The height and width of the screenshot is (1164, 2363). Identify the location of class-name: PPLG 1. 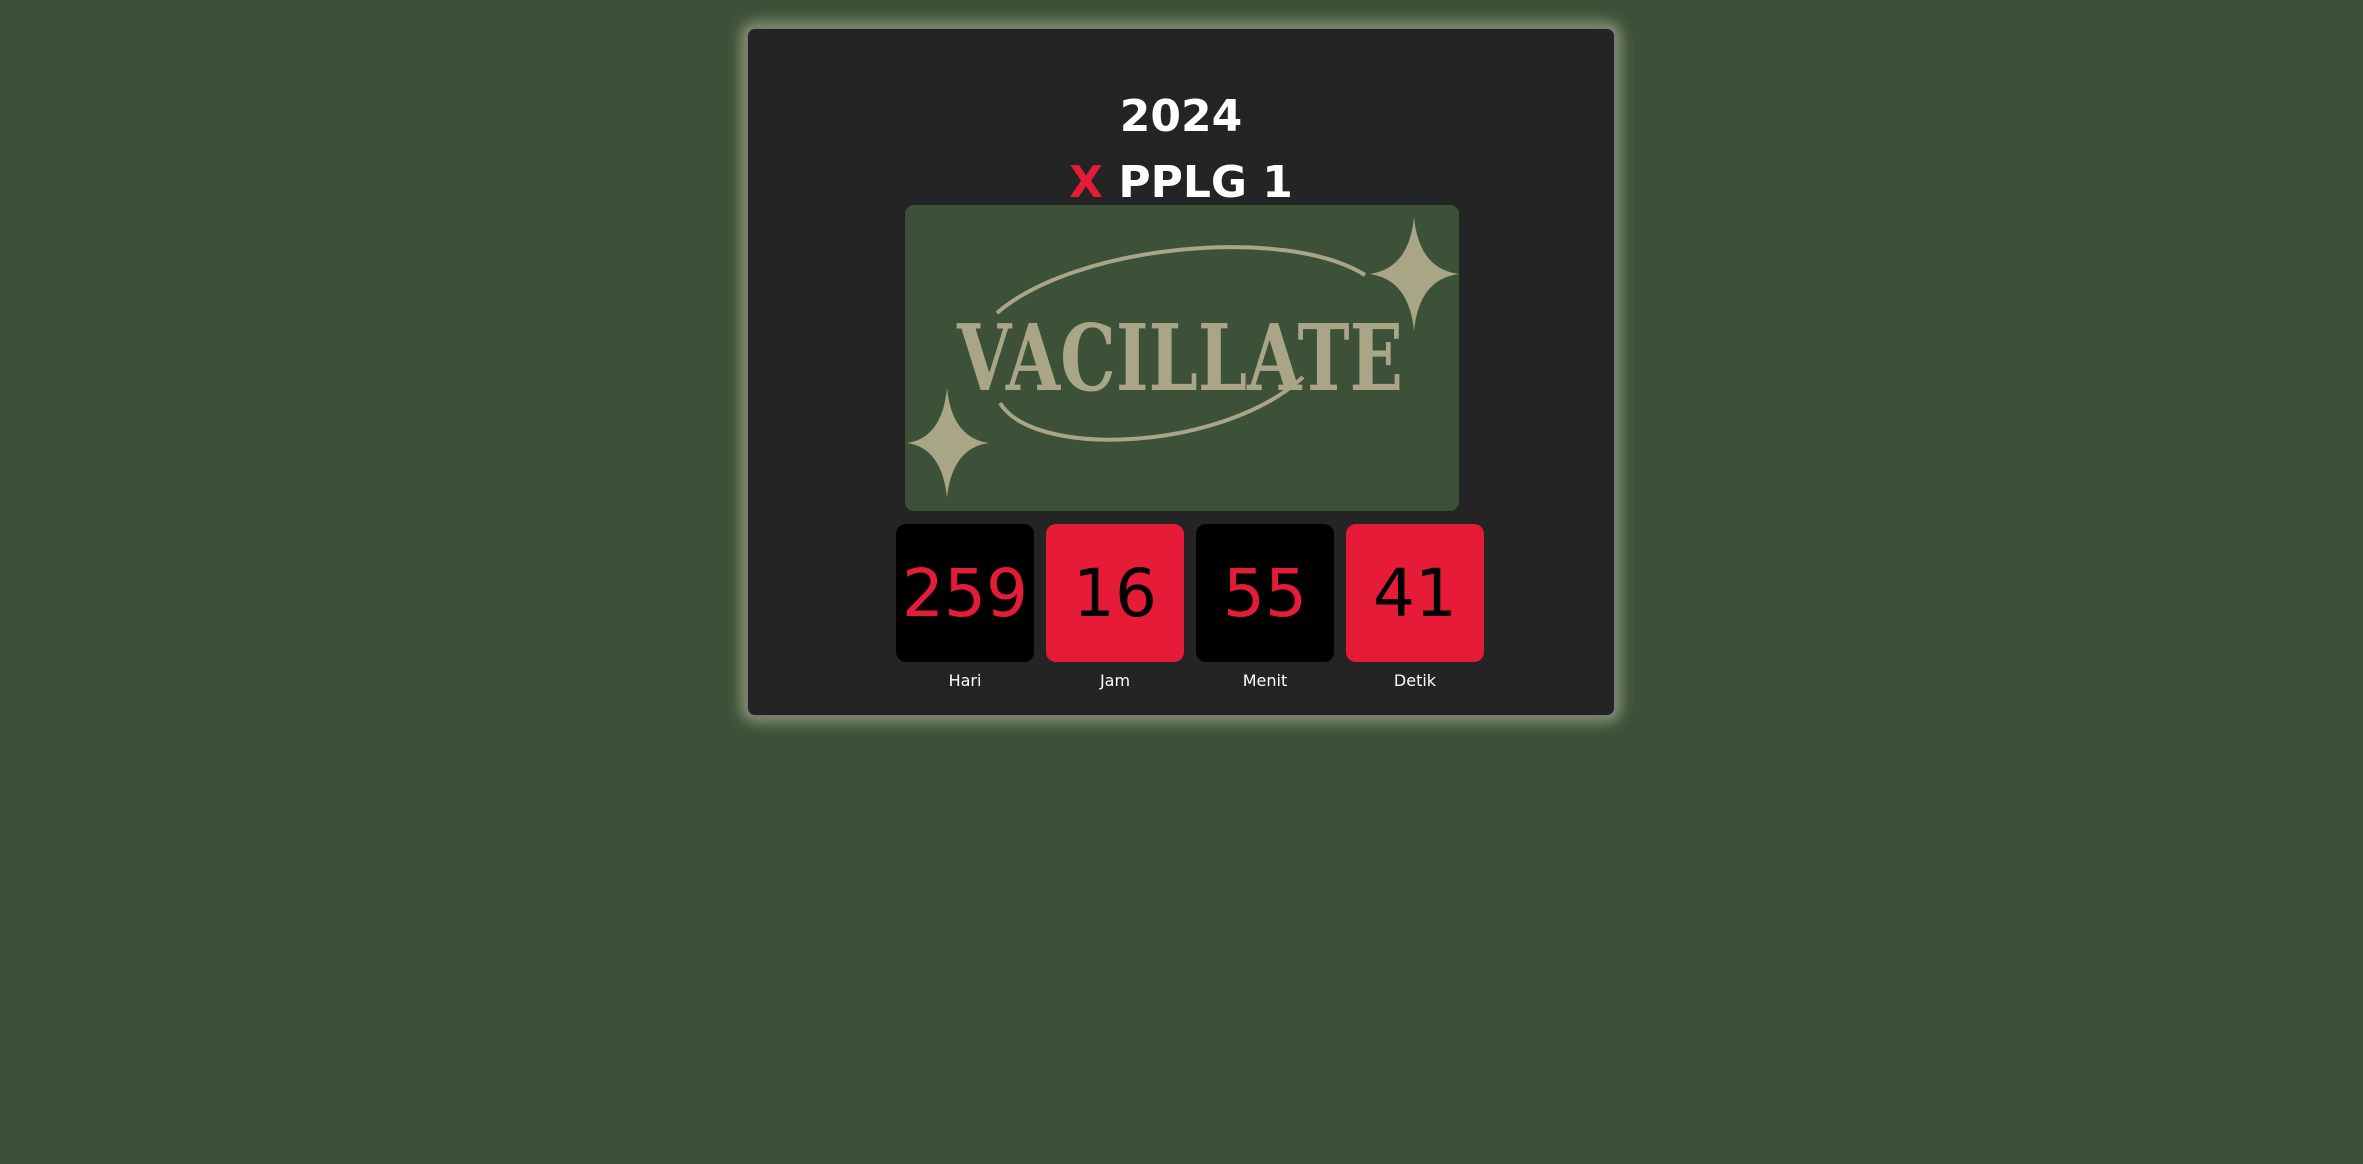
(1205, 182).